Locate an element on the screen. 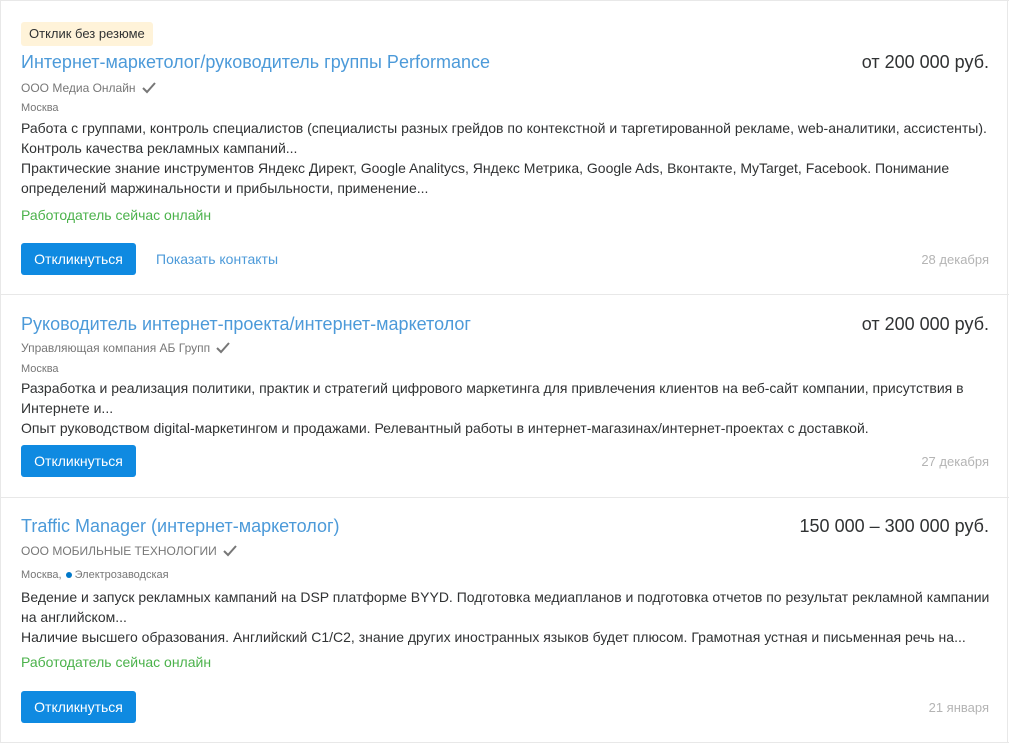 The width and height of the screenshot is (1010, 745). vacancy-location: Москва, Электрозаводская is located at coordinates (95, 575).